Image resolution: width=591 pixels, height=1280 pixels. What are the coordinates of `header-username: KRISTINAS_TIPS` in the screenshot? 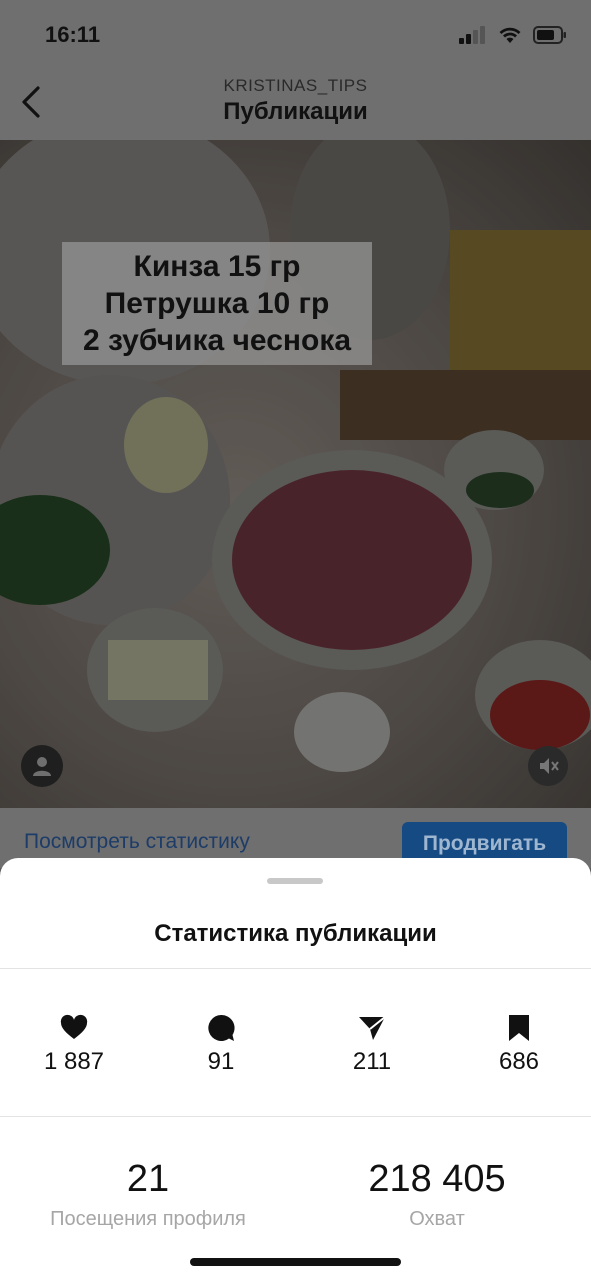 It's located at (295, 85).